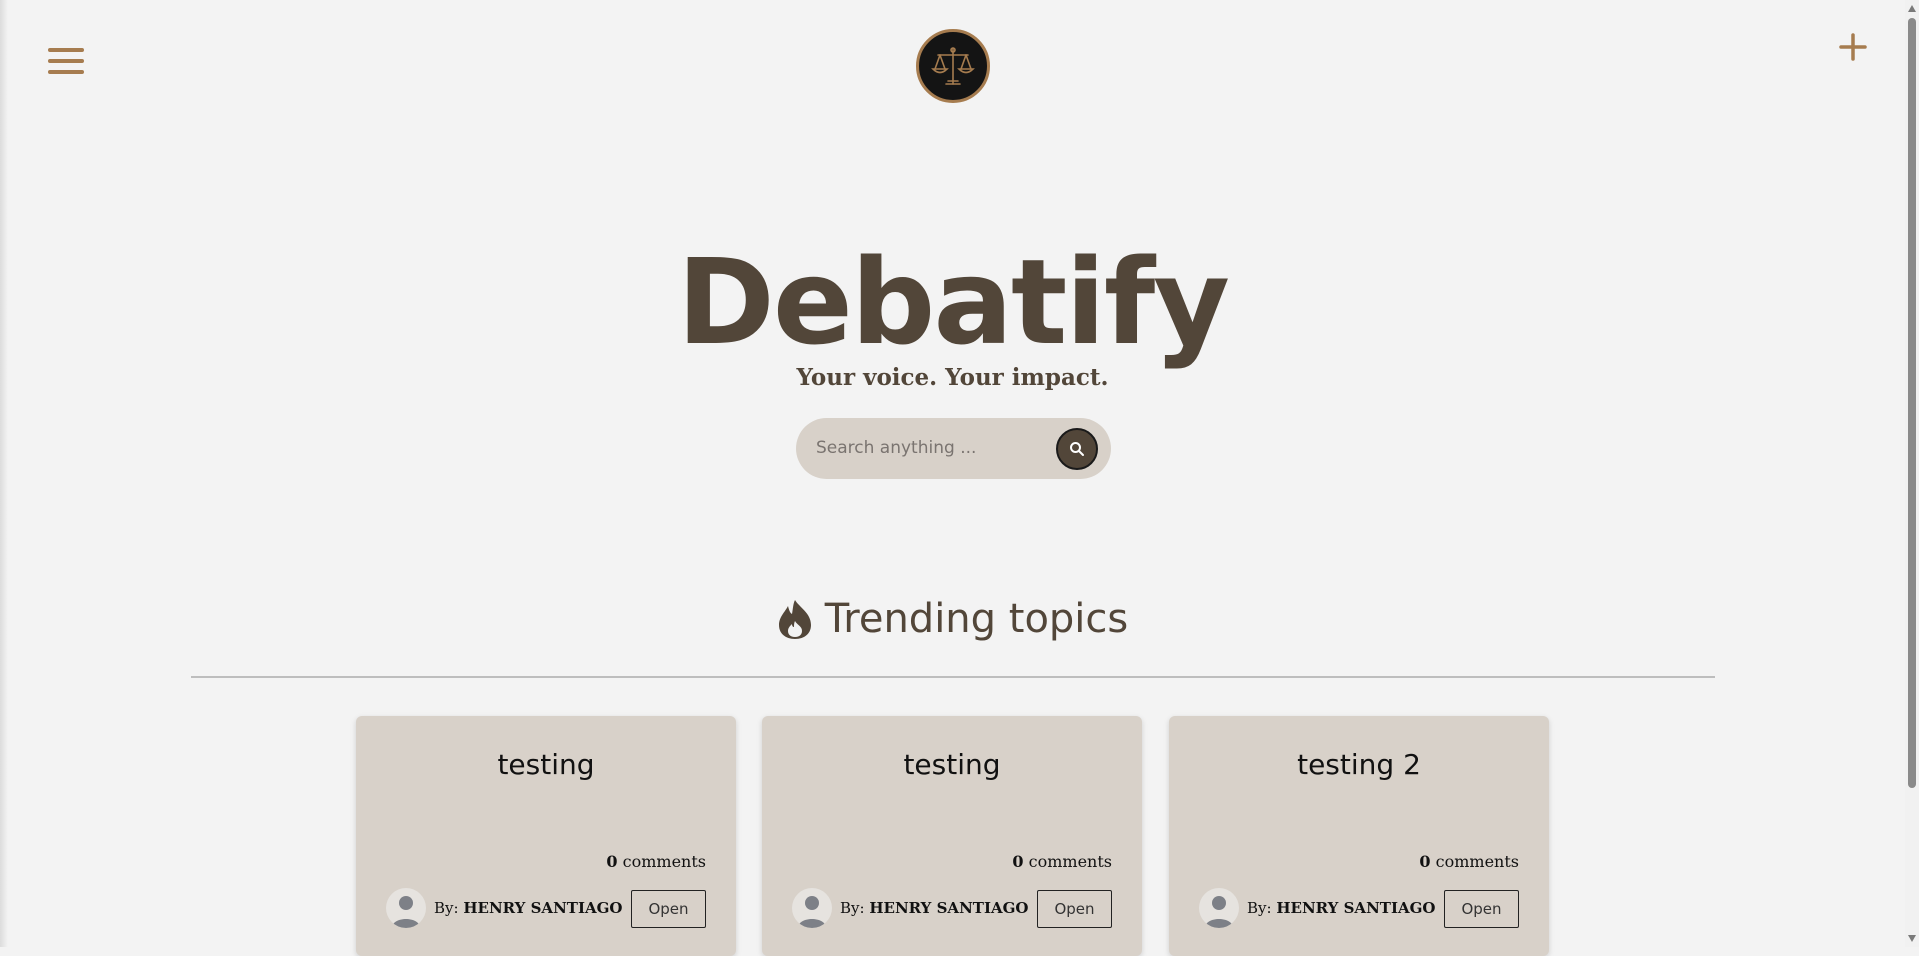 The width and height of the screenshot is (1919, 956). Describe the element at coordinates (976, 619) in the screenshot. I see `trending-title: Trending topics` at that location.